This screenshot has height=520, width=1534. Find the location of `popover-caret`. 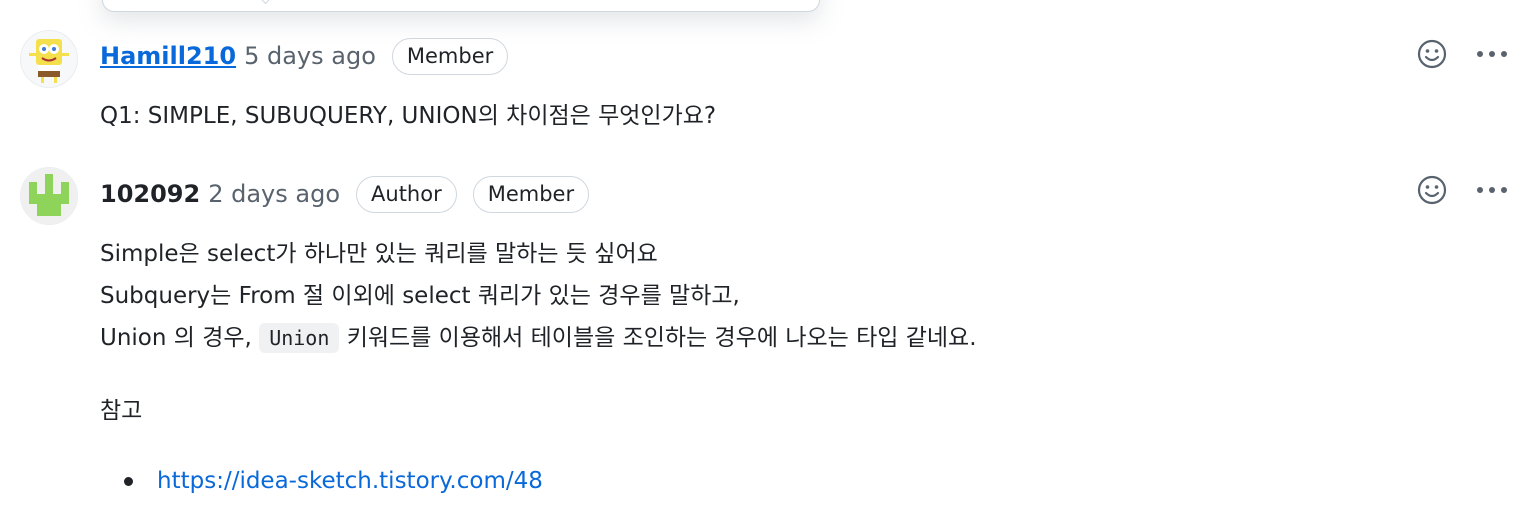

popover-caret is located at coordinates (265, 2).